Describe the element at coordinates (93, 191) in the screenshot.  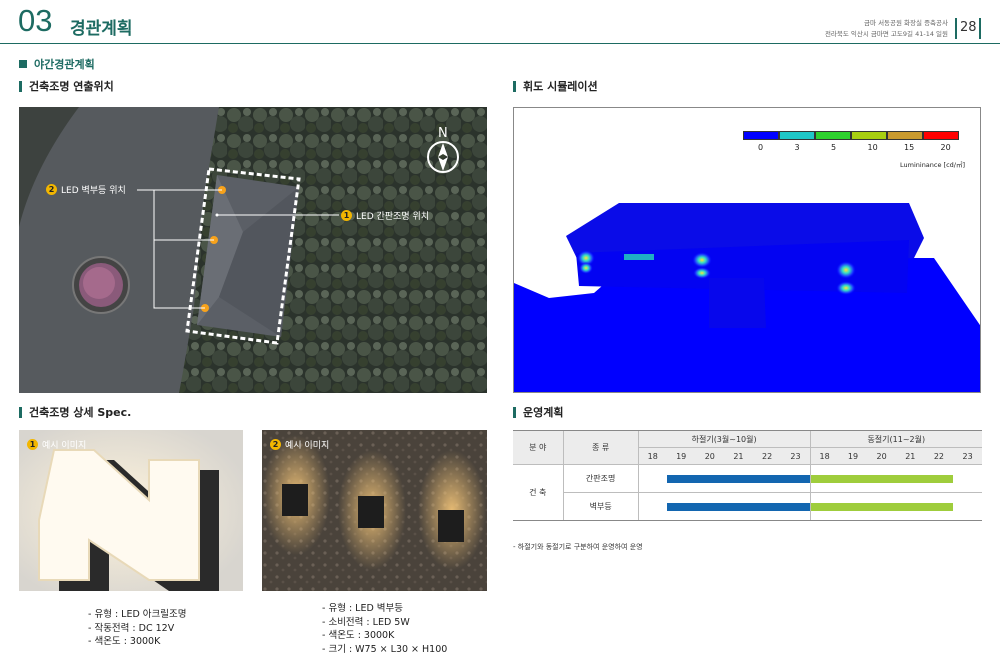
I see `callout-label: LED 벽부등 위치` at that location.